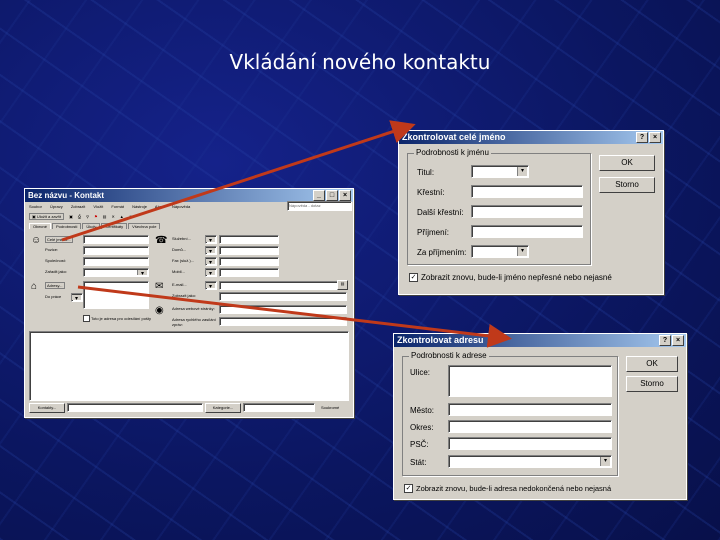 The height and width of the screenshot is (540, 720). What do you see at coordinates (294, 316) in the screenshot?
I see `arrow-to-address-dialog` at bounding box center [294, 316].